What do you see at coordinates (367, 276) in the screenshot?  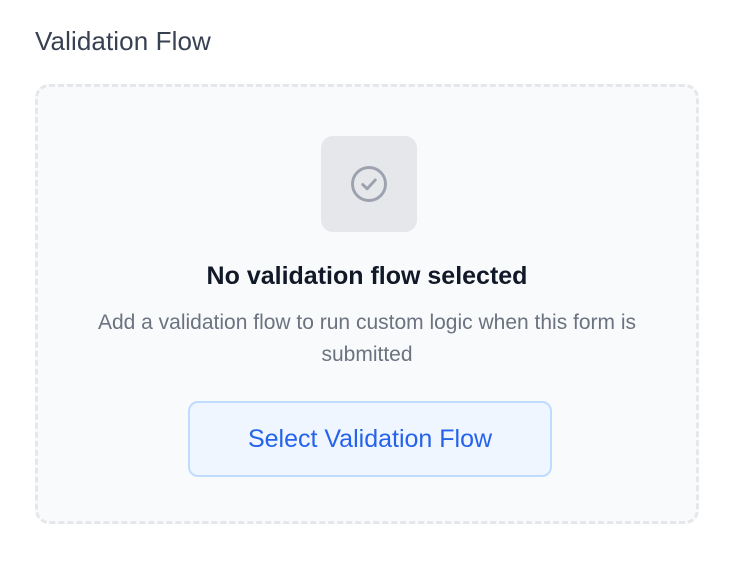 I see `empty-state-heading: No validation flow selected` at bounding box center [367, 276].